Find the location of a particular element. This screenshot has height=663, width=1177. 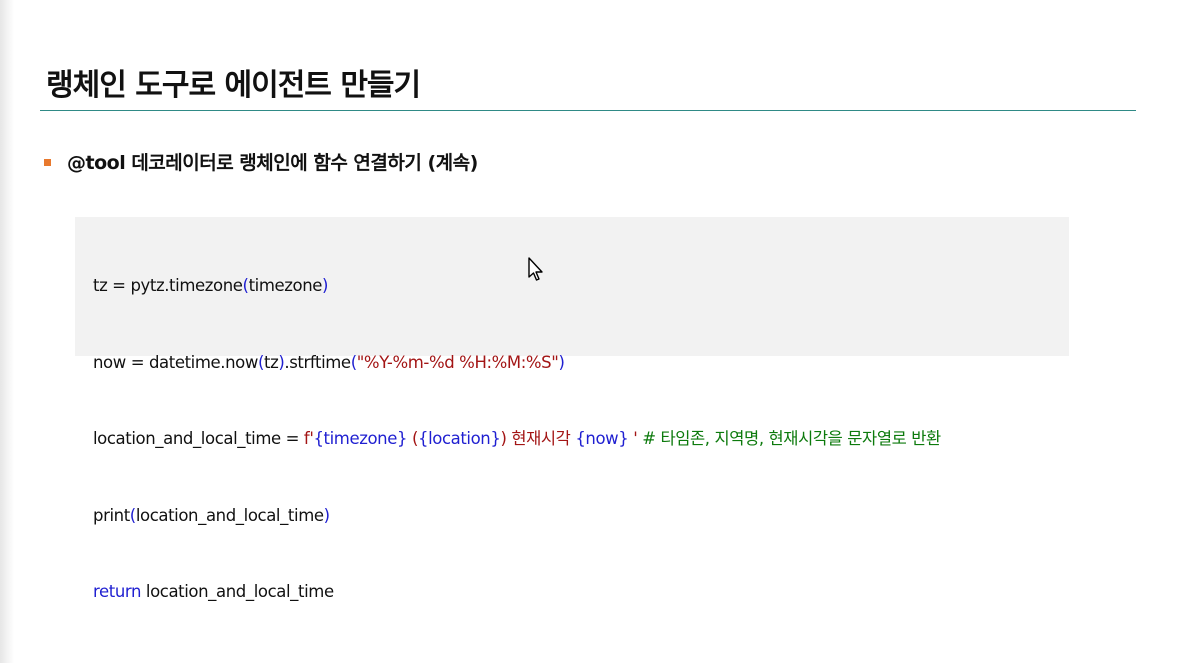

code-token: location_and_local_time = is located at coordinates (198, 438).